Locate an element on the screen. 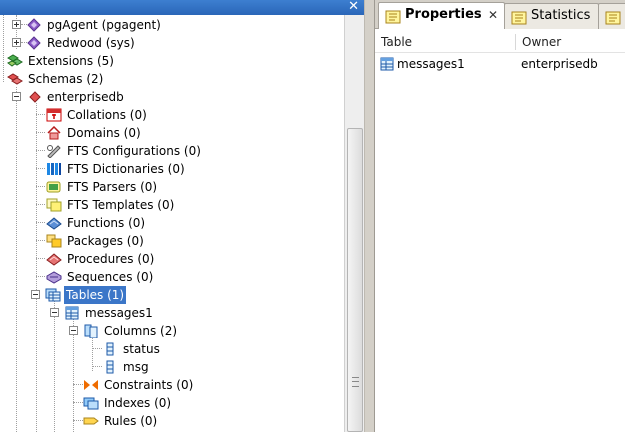  tab-icon is located at coordinates (613, 17).